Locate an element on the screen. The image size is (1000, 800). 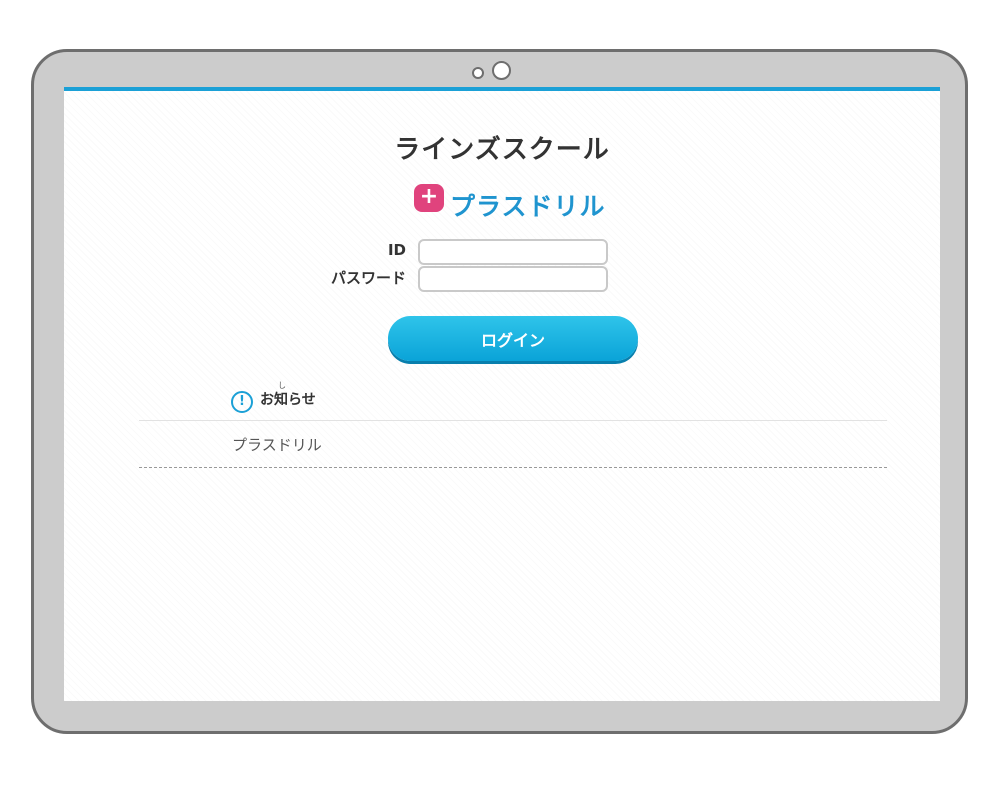
plus-drill-logo: + プラスドリル is located at coordinates (514, 202).